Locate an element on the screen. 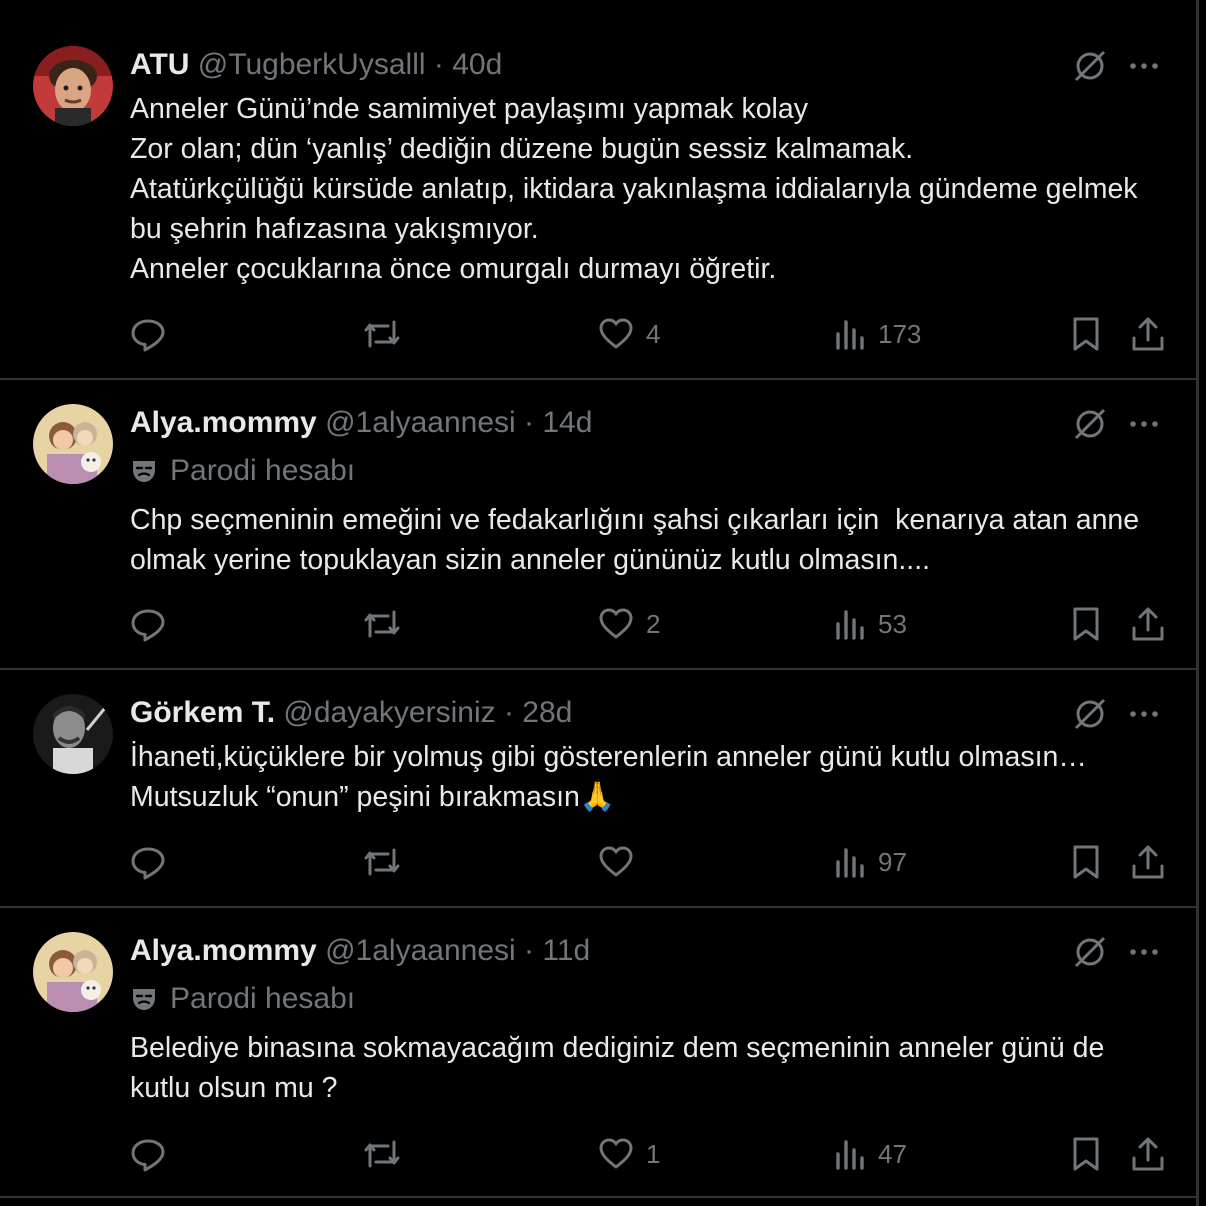 The image size is (1206, 1206). tweet-actions: 4 173 is located at coordinates (648, 334).